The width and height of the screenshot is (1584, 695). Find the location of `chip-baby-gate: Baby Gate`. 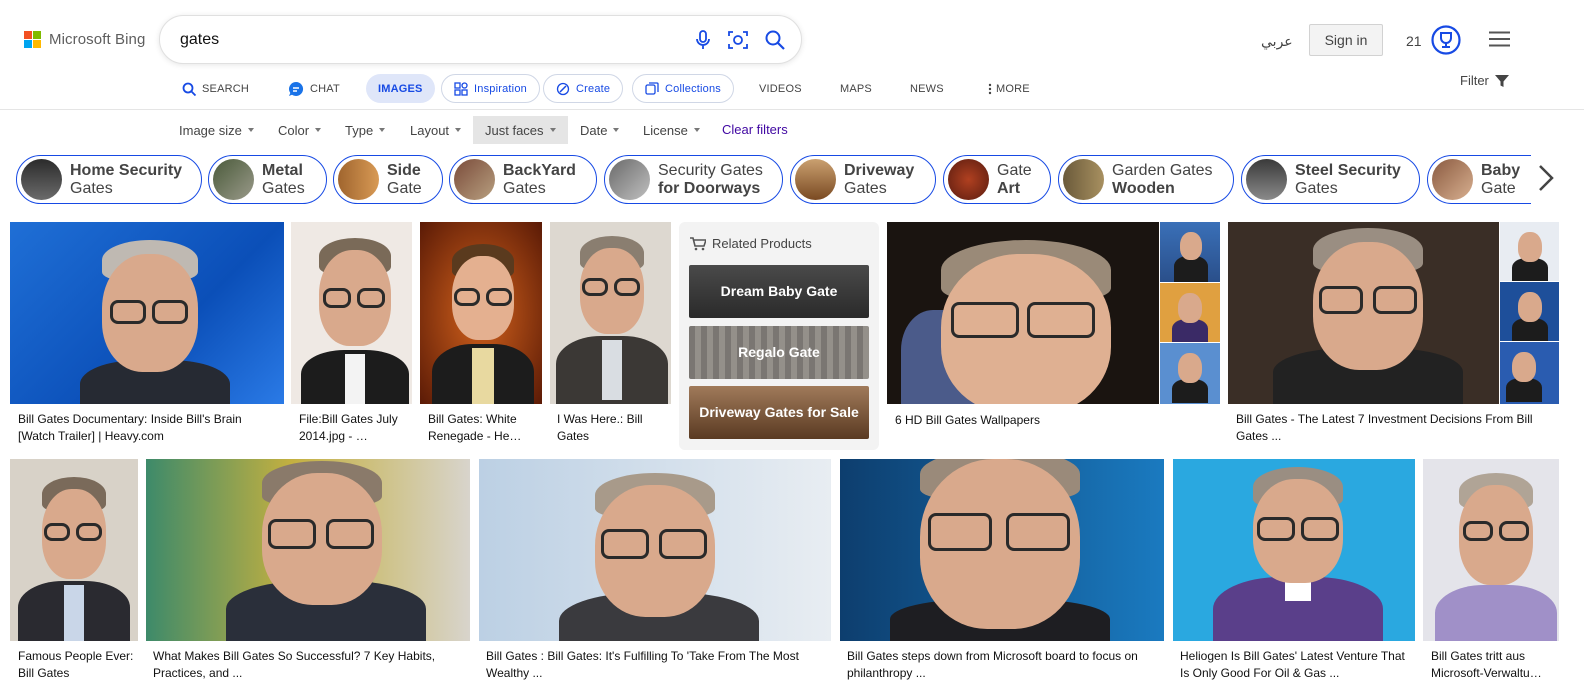

chip-baby-gate: Baby Gate is located at coordinates (1479, 179).